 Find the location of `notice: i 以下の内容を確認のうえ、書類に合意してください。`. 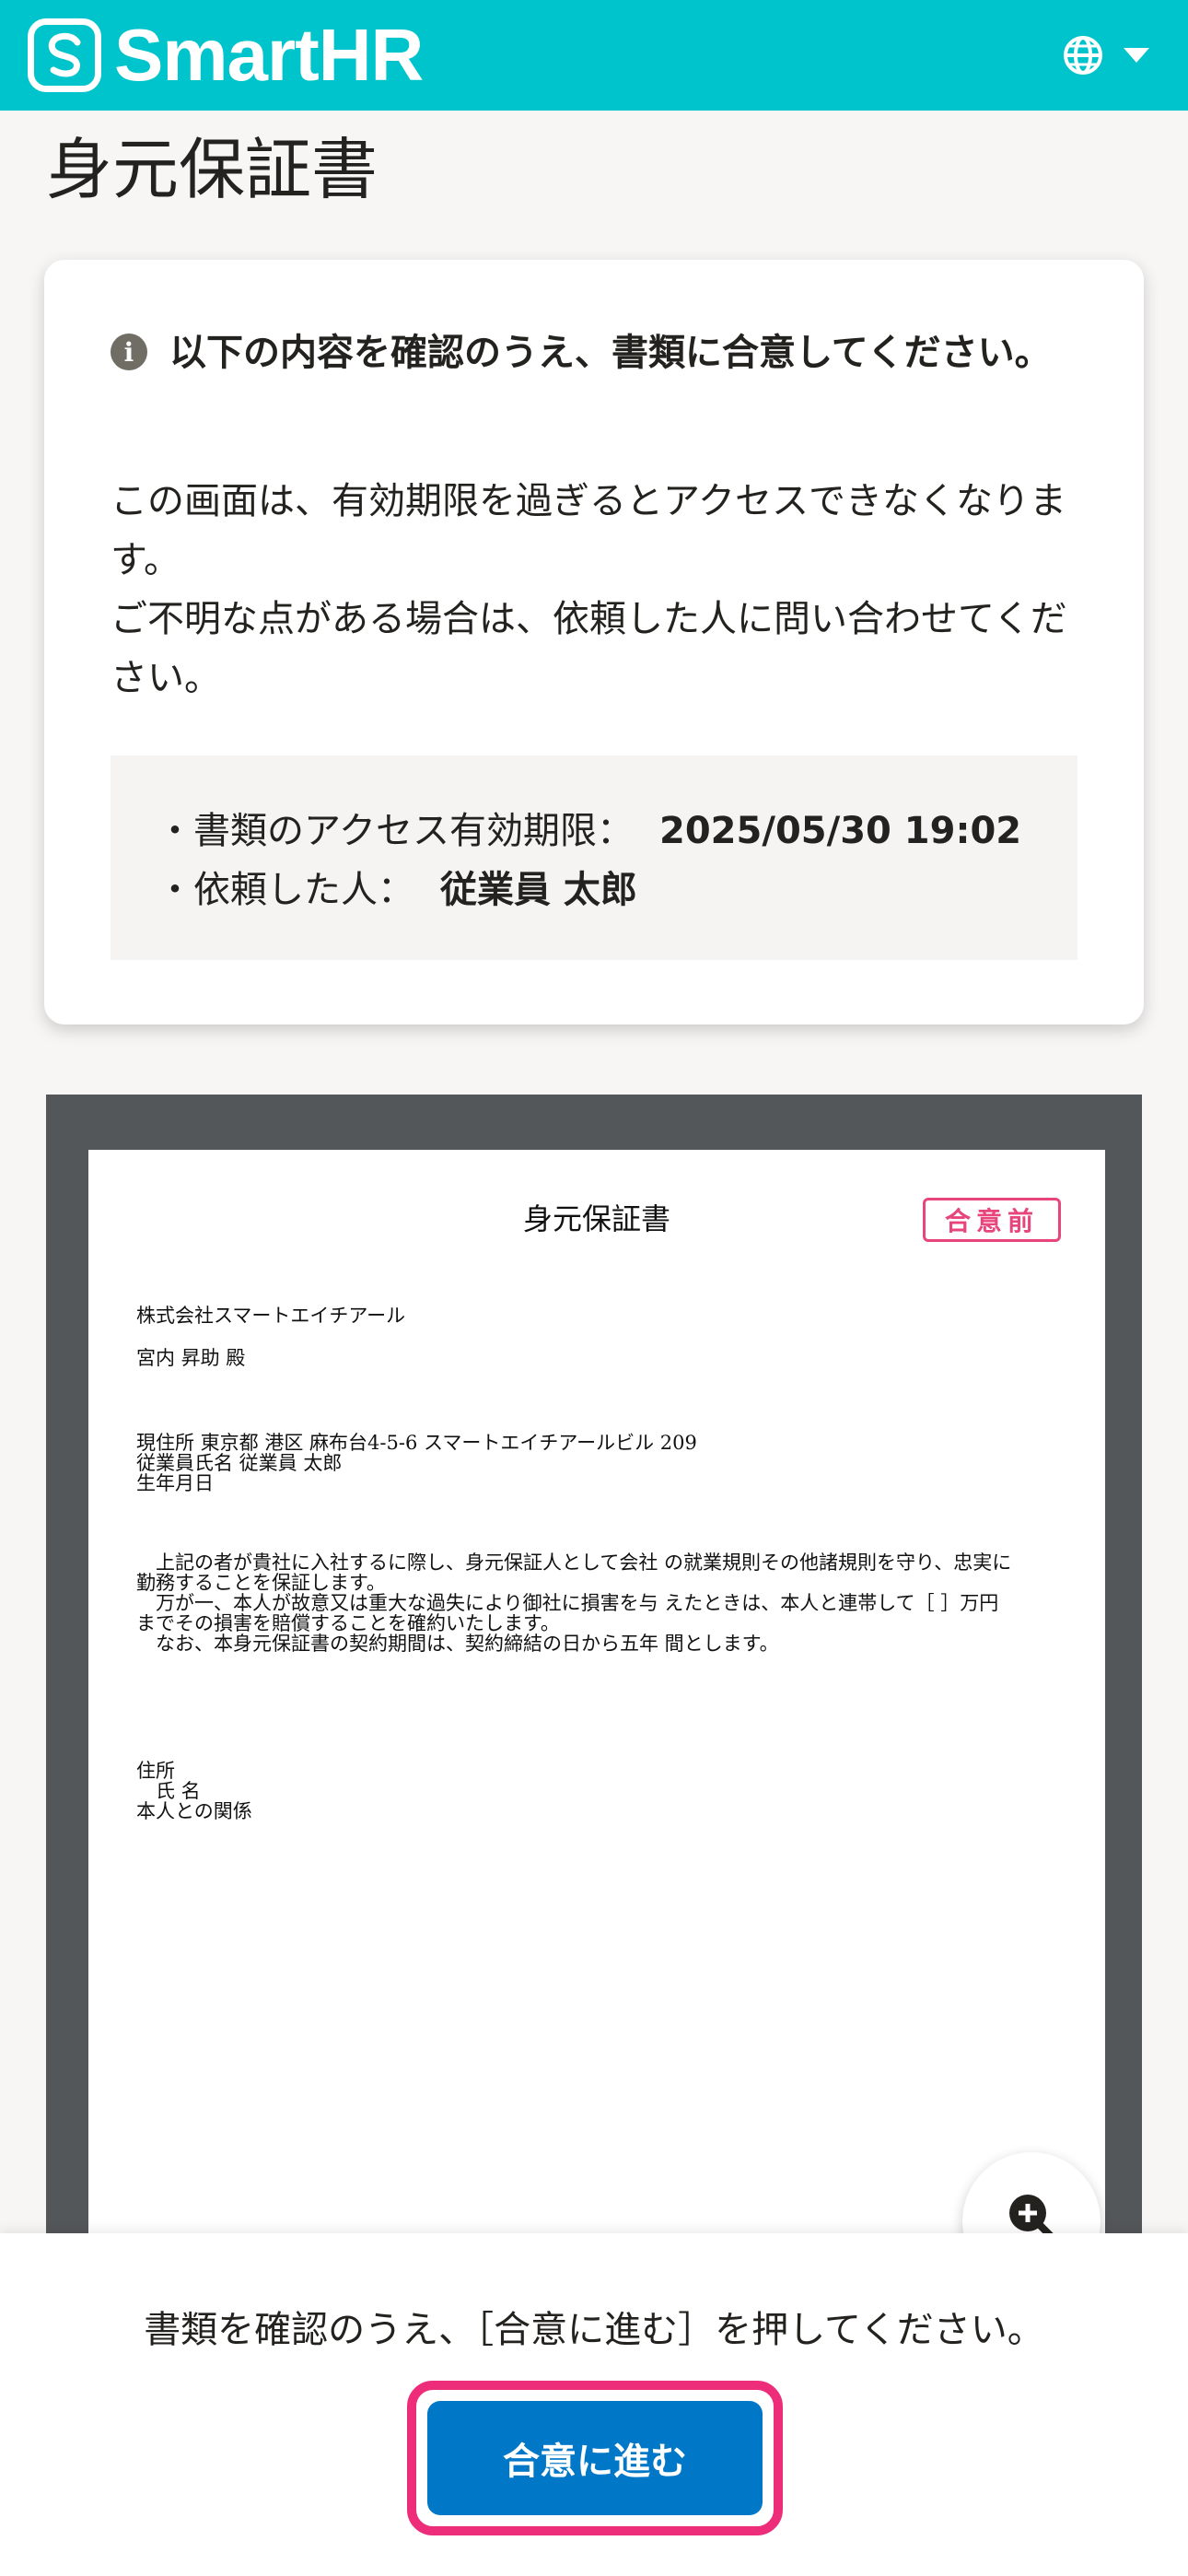

notice: i 以下の内容を確認のうえ、書類に合意してください。 is located at coordinates (589, 353).